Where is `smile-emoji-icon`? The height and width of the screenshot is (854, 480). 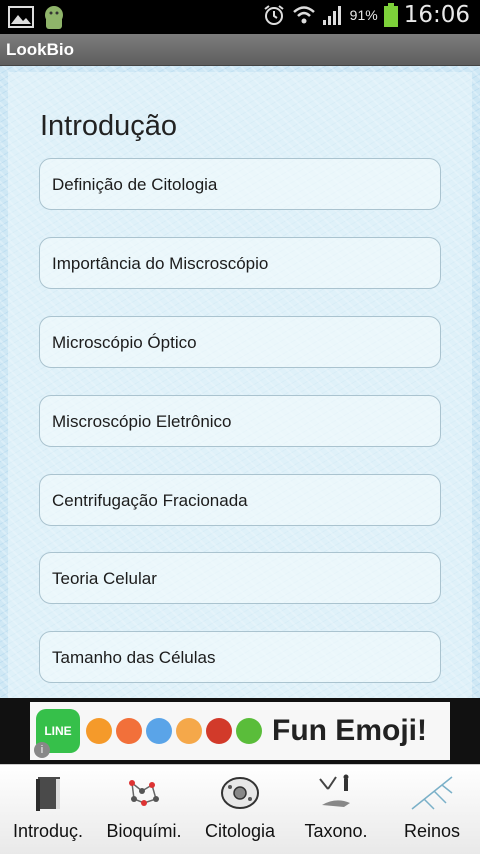 smile-emoji-icon is located at coordinates (99, 731).